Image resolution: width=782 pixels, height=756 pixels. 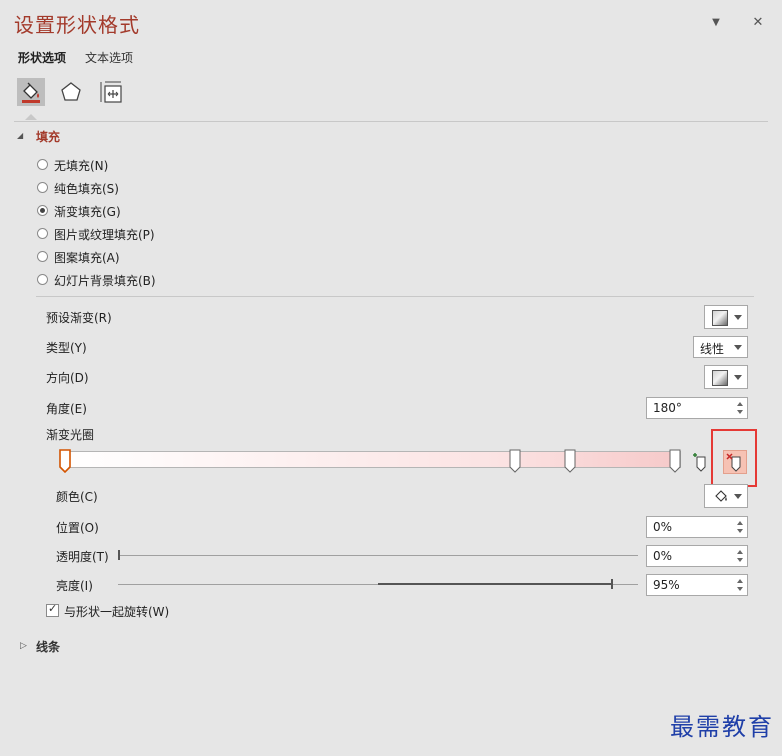 What do you see at coordinates (104, 234) in the screenshot?
I see `label-picture-fill: 图片或纹理填充(P)` at bounding box center [104, 234].